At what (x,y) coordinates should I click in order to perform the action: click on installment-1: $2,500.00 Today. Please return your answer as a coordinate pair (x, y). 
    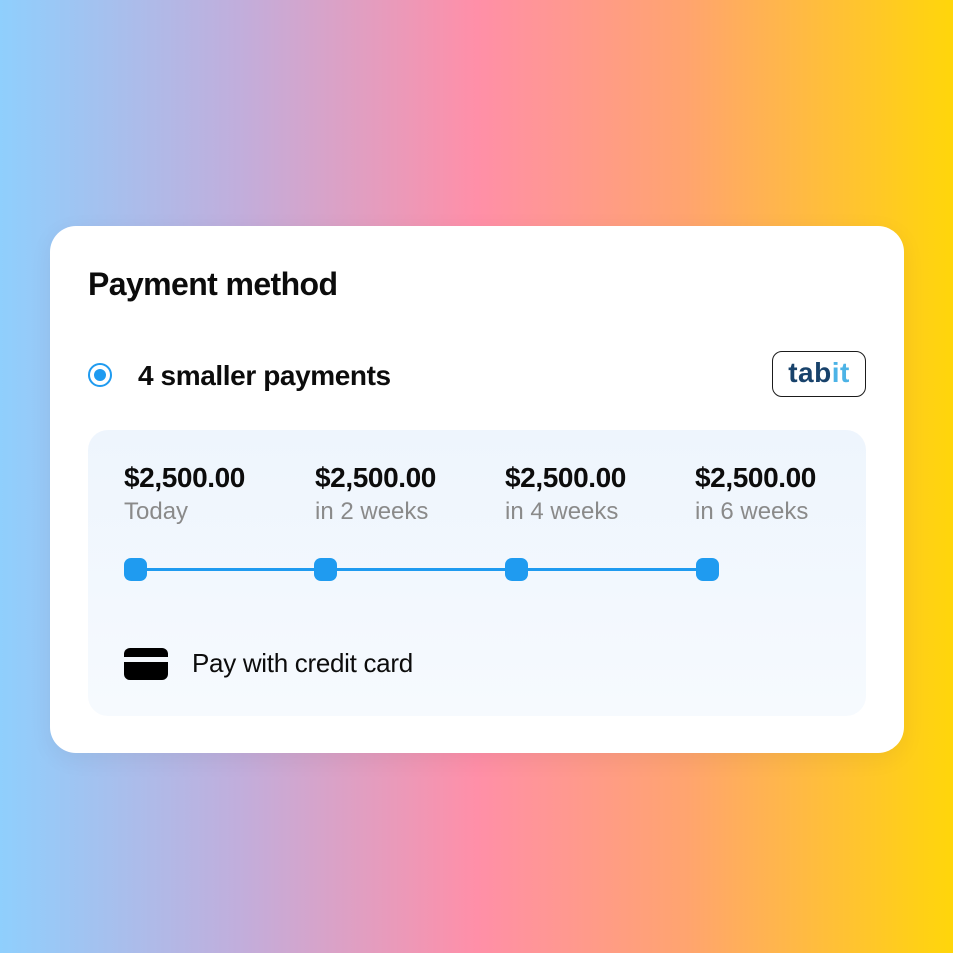
    Looking at the image, I should click on (184, 494).